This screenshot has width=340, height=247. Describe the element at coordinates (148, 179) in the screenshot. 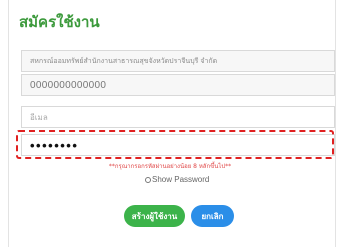

I see `show-password-checkbox` at that location.